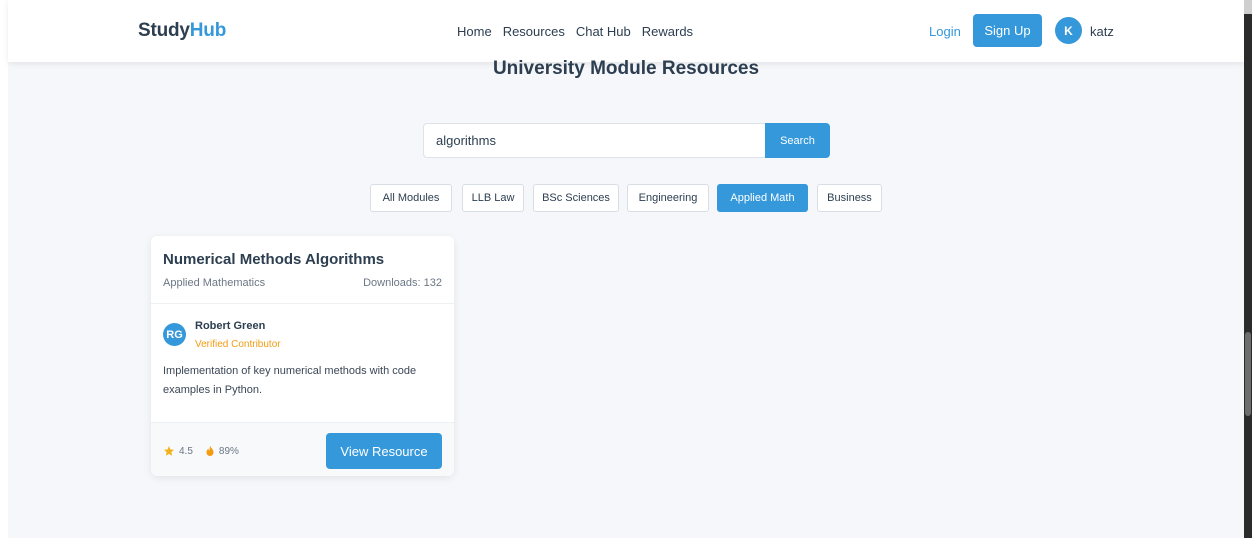  Describe the element at coordinates (1068, 30) in the screenshot. I see `user-avatar: K` at that location.